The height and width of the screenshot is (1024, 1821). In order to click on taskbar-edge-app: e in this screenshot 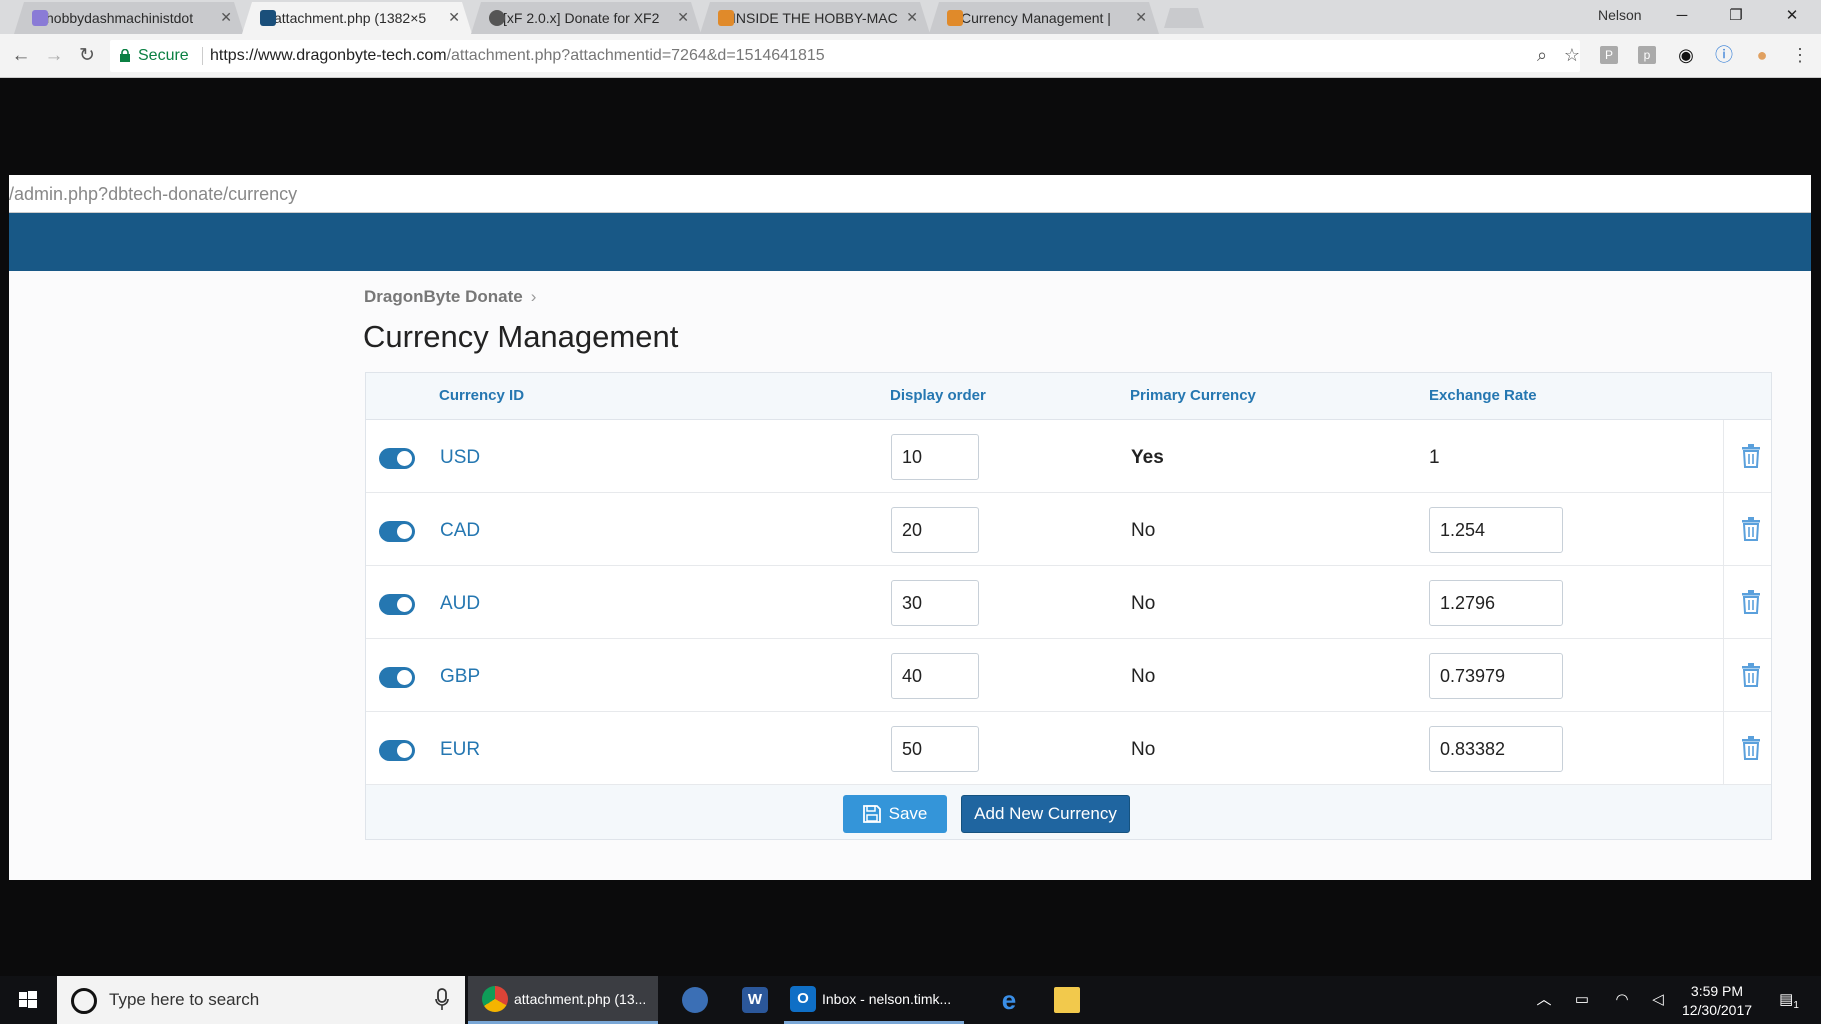, I will do `click(1009, 1000)`.